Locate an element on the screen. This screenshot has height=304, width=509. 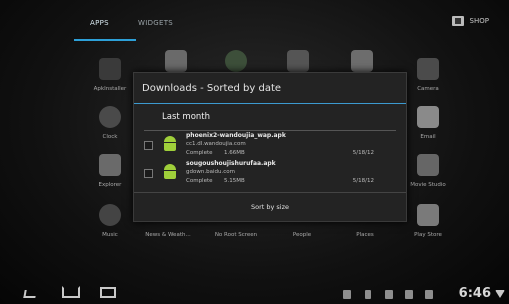
app-drawer-tabs: APPS WIDGETS SHOP is located at coordinates (281, 27).